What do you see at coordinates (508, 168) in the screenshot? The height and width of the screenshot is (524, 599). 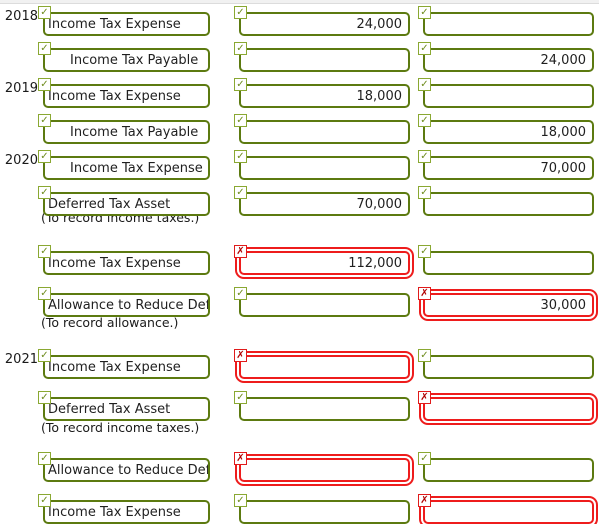 I see `credit-input: 70,000` at bounding box center [508, 168].